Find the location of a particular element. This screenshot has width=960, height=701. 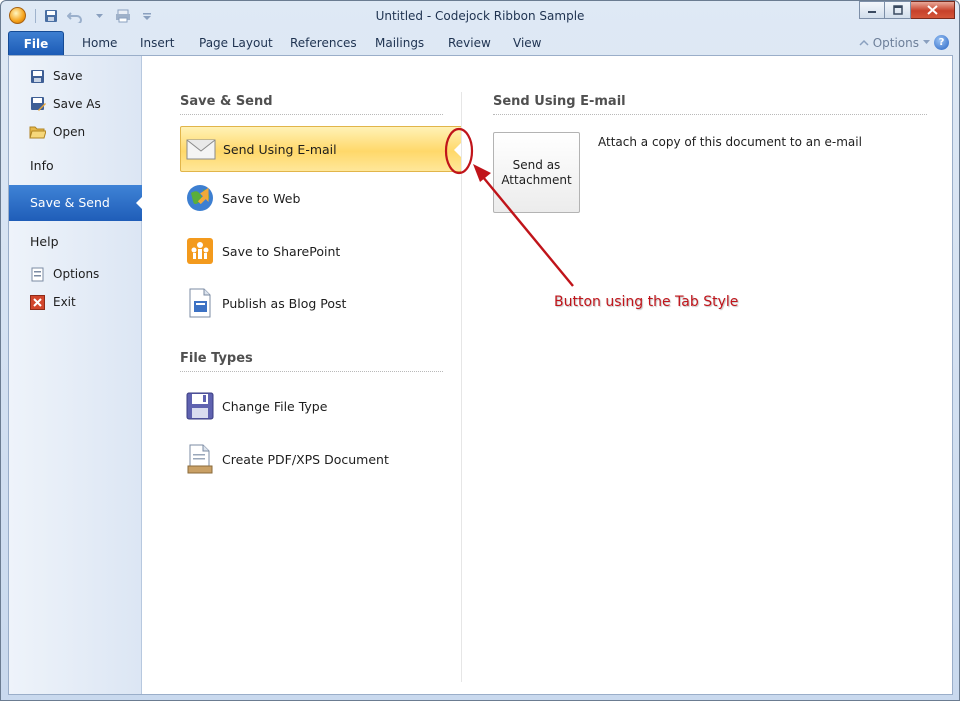

nav-save-as: Save As is located at coordinates (65, 104).